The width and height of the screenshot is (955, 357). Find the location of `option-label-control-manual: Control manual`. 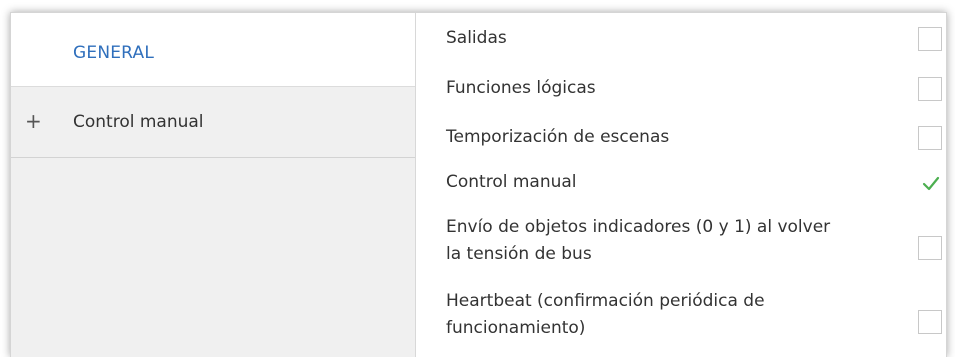

option-label-control-manual: Control manual is located at coordinates (511, 182).